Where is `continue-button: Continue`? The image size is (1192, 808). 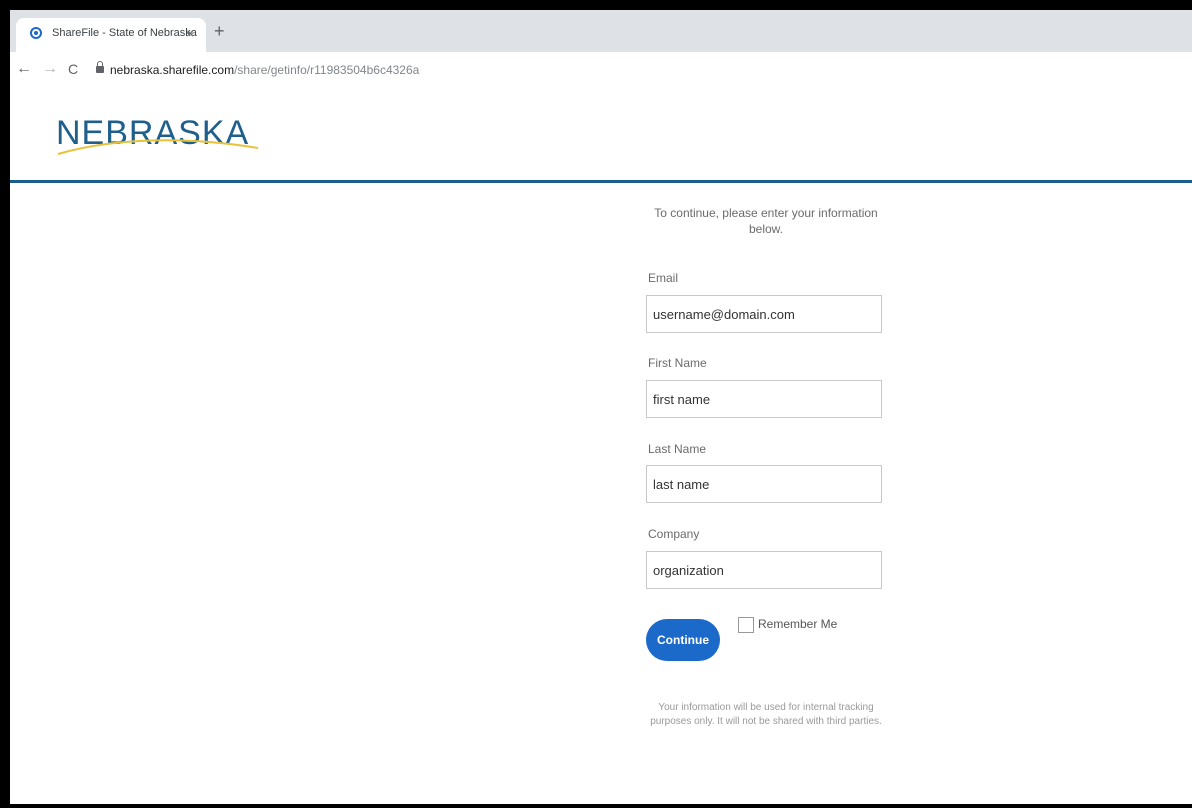
continue-button: Continue is located at coordinates (683, 640).